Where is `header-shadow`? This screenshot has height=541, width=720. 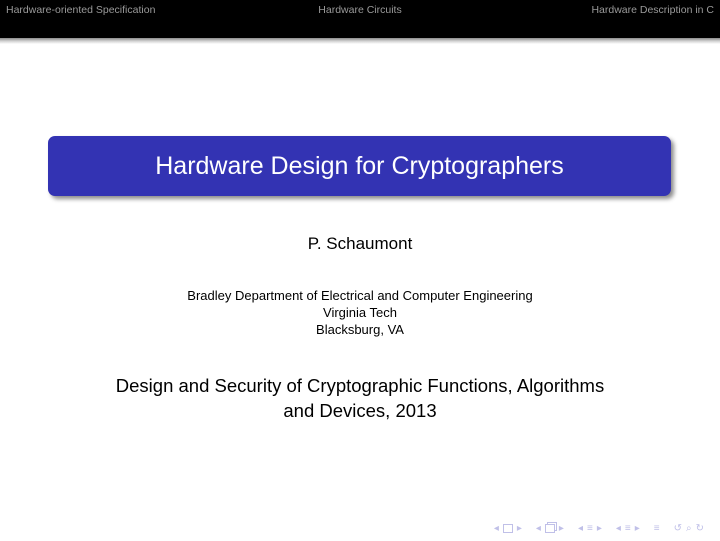 header-shadow is located at coordinates (360, 41).